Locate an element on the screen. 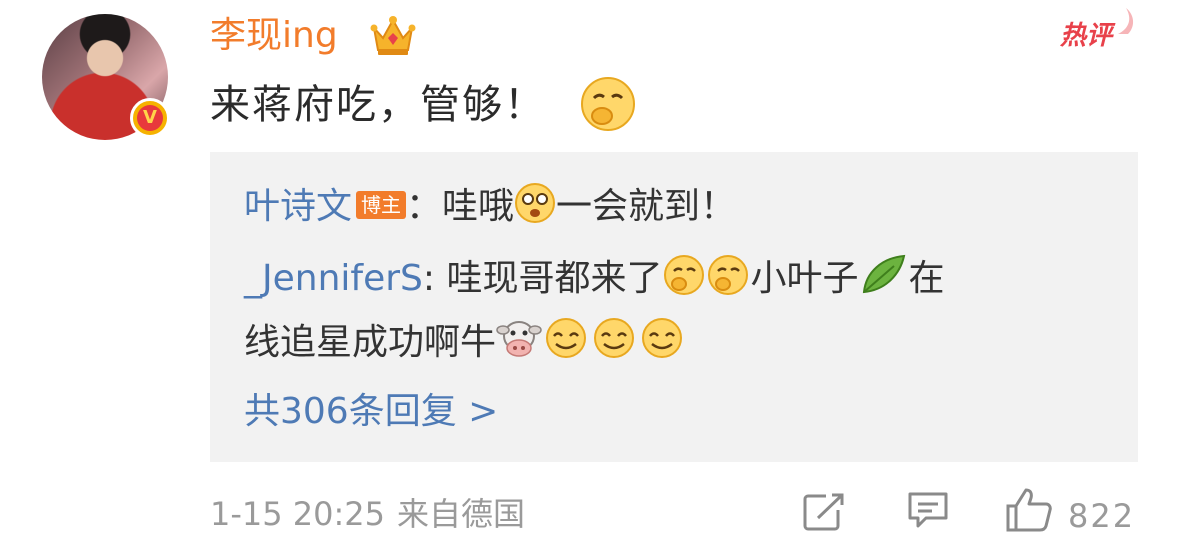 The height and width of the screenshot is (555, 1179). reply-text: 线追星成功啊牛 is located at coordinates (370, 342).